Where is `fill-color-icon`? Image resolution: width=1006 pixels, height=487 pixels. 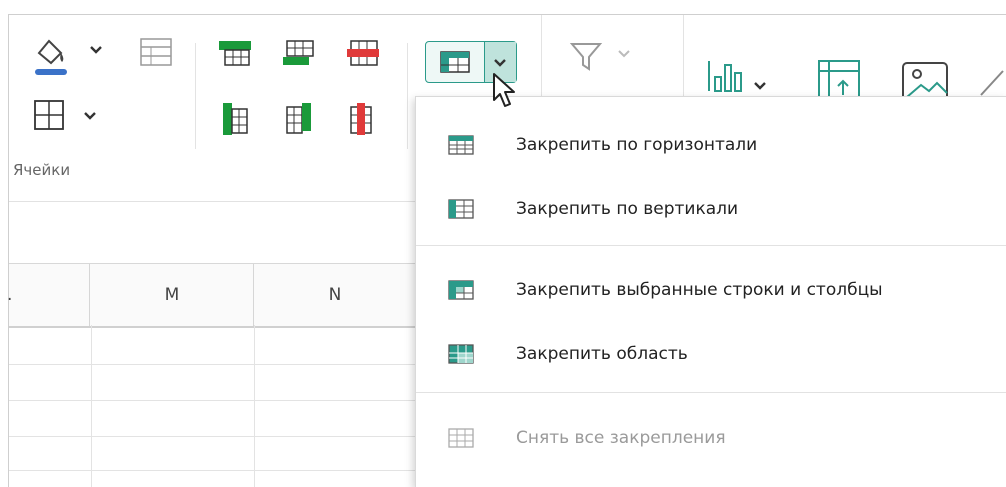
fill-color-icon is located at coordinates (51, 55).